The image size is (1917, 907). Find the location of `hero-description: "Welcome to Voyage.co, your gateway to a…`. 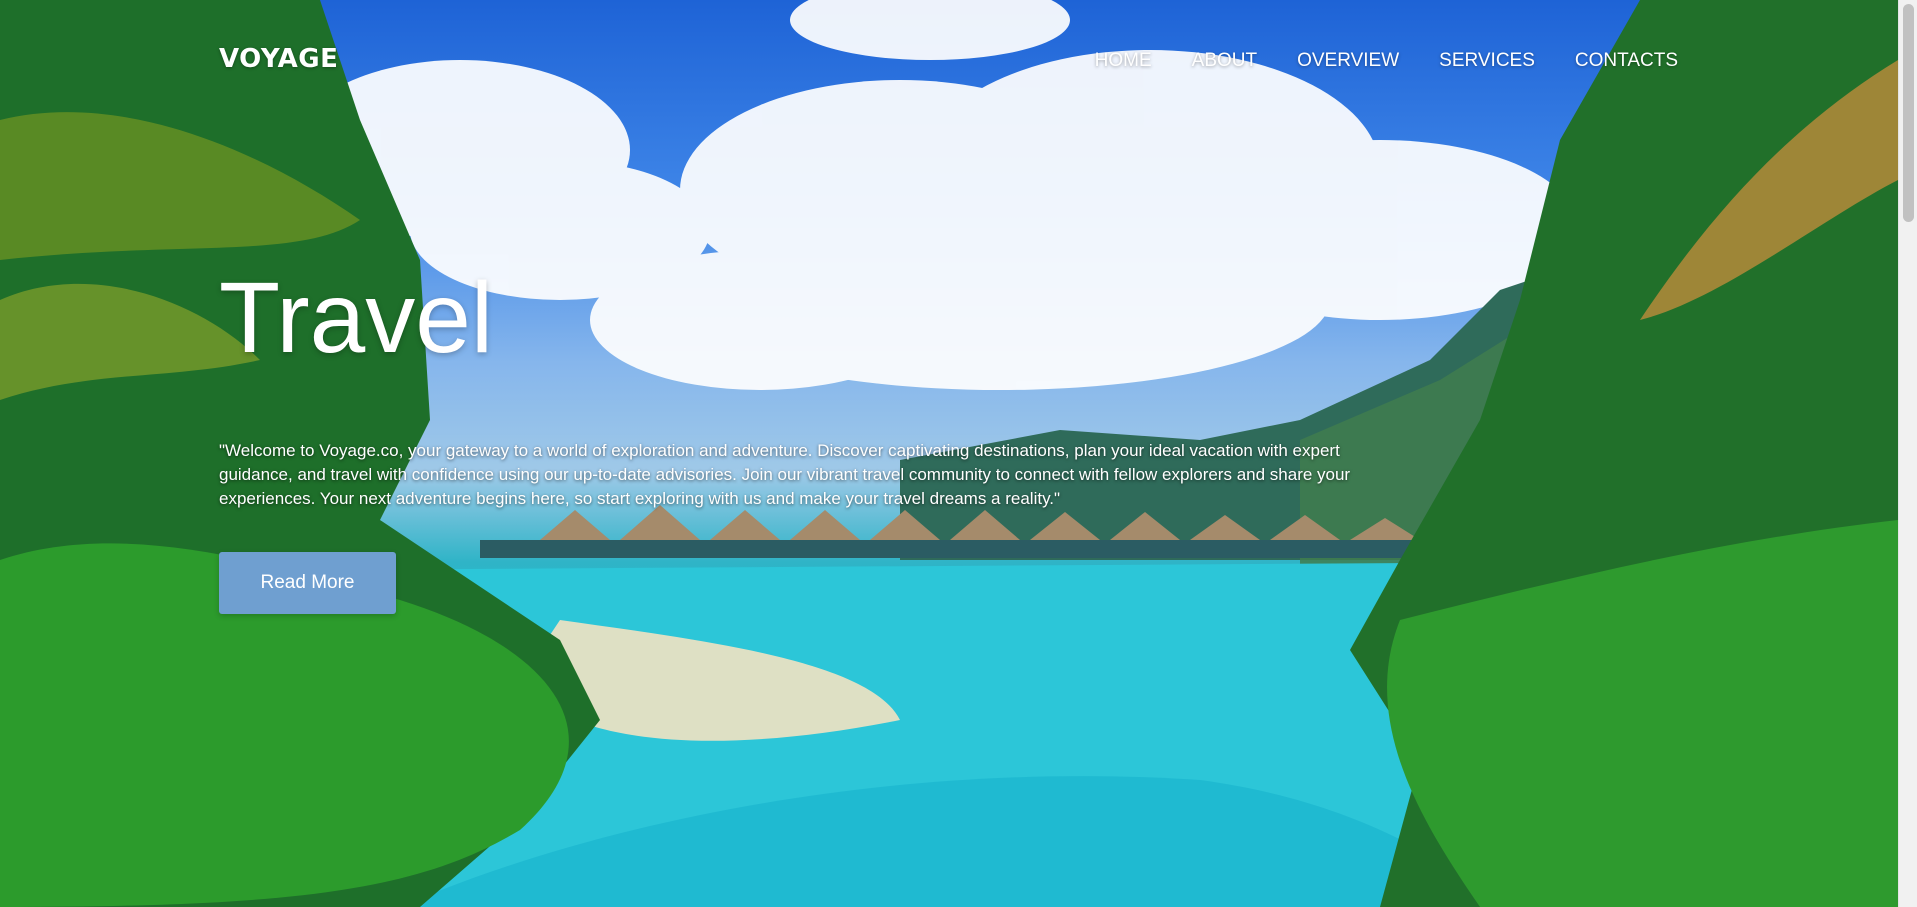

hero-description: "Welcome to Voyage.co, your gateway to a… is located at coordinates (785, 474).